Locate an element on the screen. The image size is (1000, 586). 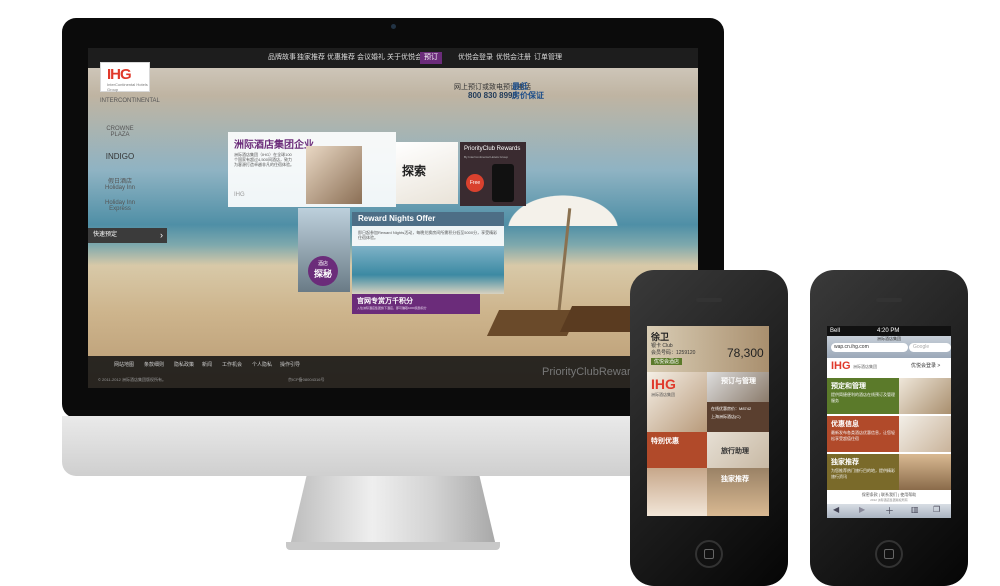
priority-club-watermark: PriorityClubRewards is located at coordinates (592, 372).